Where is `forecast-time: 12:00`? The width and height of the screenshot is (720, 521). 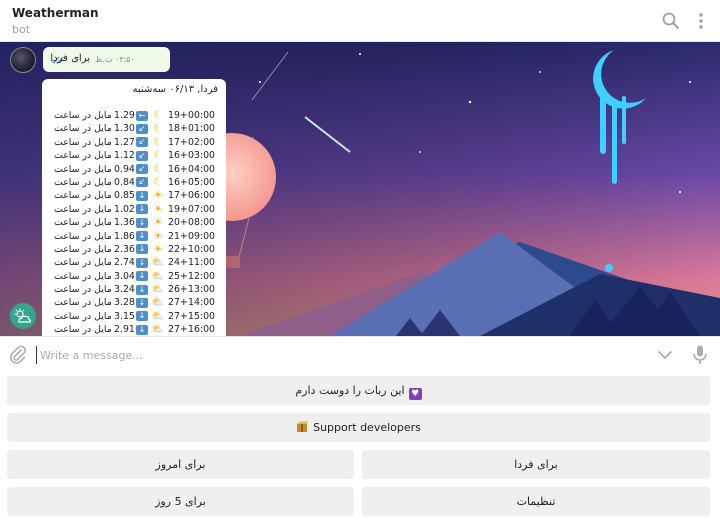 forecast-time: 12:00 is located at coordinates (202, 276).